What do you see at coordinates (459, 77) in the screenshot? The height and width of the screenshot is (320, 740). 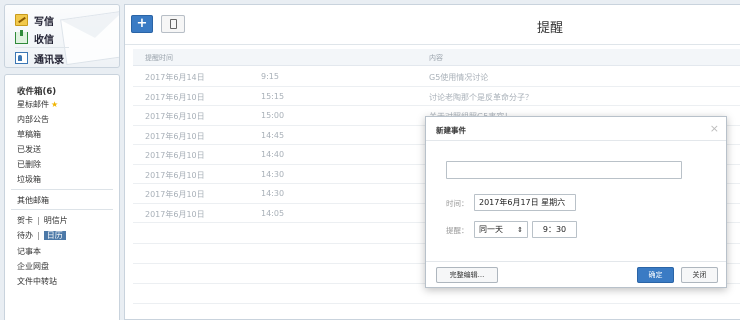 I see `row-content: G5使用情况讨论` at bounding box center [459, 77].